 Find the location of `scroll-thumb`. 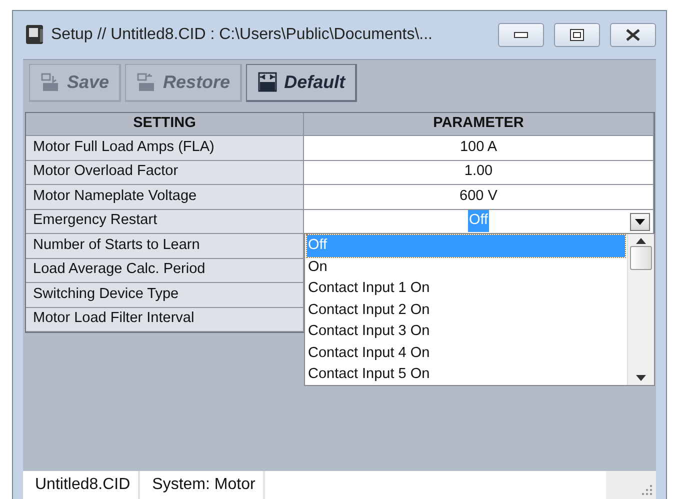

scroll-thumb is located at coordinates (641, 258).